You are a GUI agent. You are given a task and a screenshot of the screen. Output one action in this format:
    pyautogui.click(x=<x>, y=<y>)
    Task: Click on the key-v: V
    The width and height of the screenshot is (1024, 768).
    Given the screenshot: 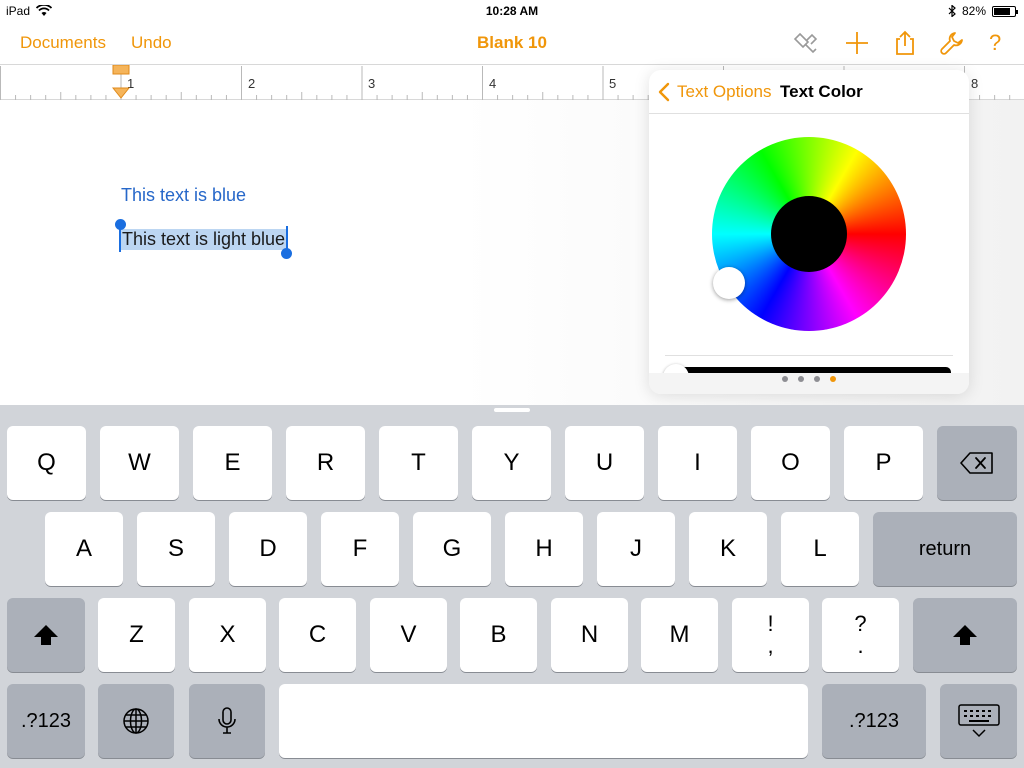 What is the action you would take?
    pyautogui.click(x=408, y=635)
    